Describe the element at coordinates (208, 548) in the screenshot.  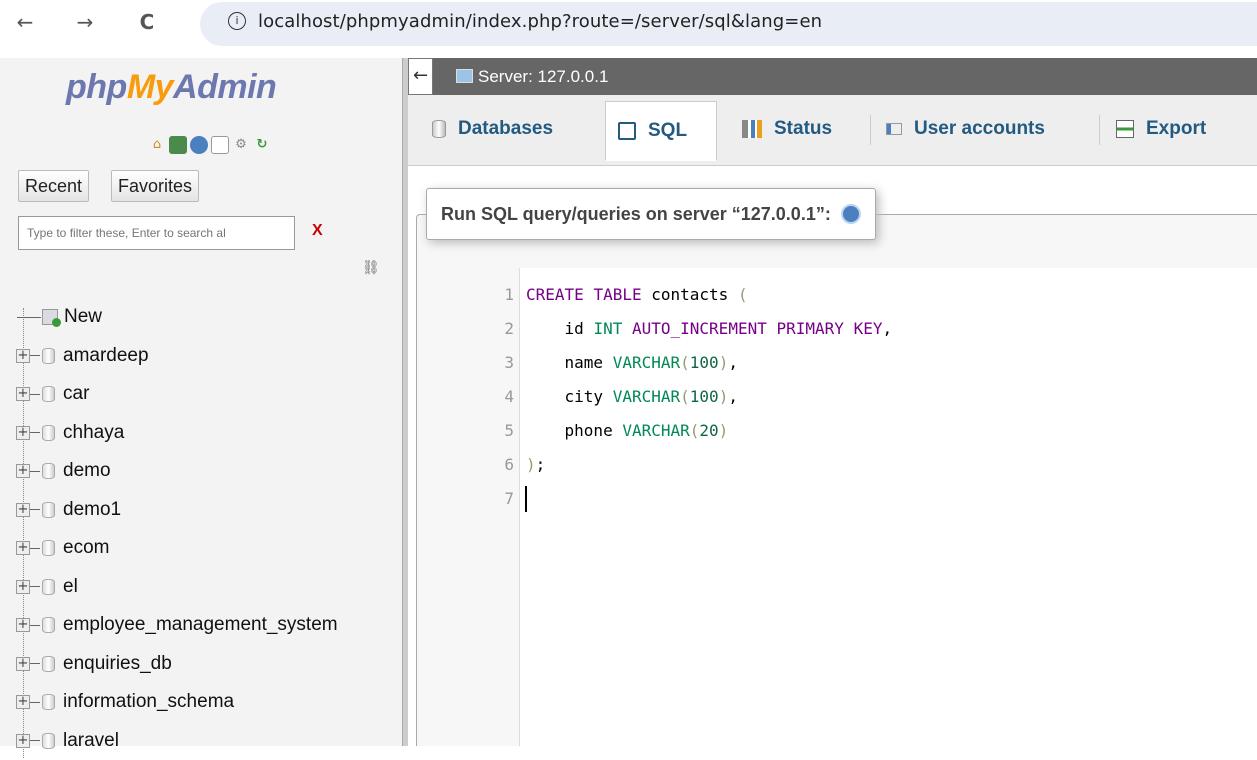
I see `tree-item-database: + ecom` at that location.